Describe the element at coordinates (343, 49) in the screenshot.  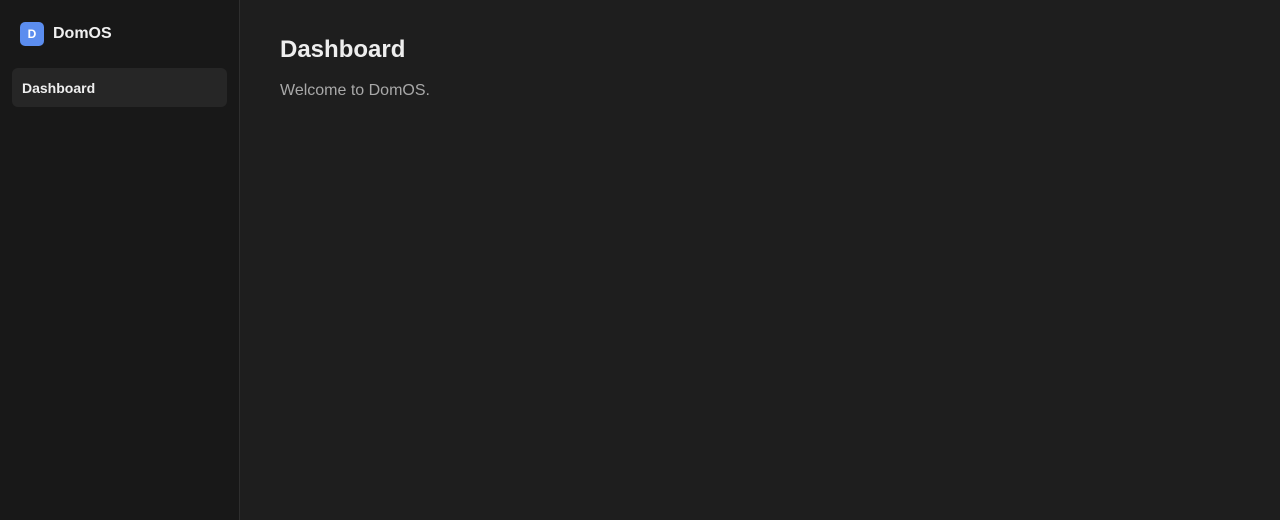
I see `page-title: Dashboard` at that location.